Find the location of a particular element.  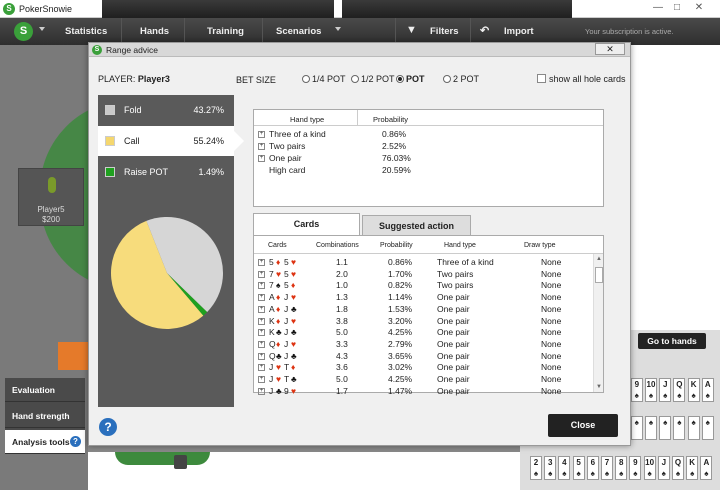

table-row: +7 ♠ 5 ♦ 1.0 0.82% Two pairs None is located at coordinates (424, 286).